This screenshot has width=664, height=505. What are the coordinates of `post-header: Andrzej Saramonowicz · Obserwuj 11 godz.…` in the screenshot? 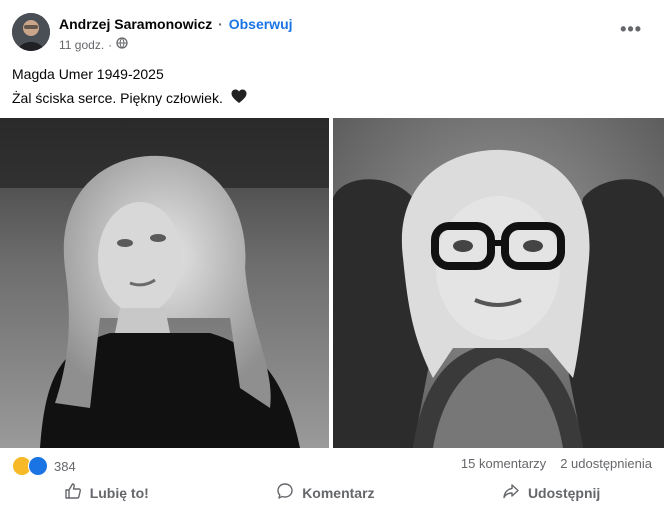 It's located at (332, 32).